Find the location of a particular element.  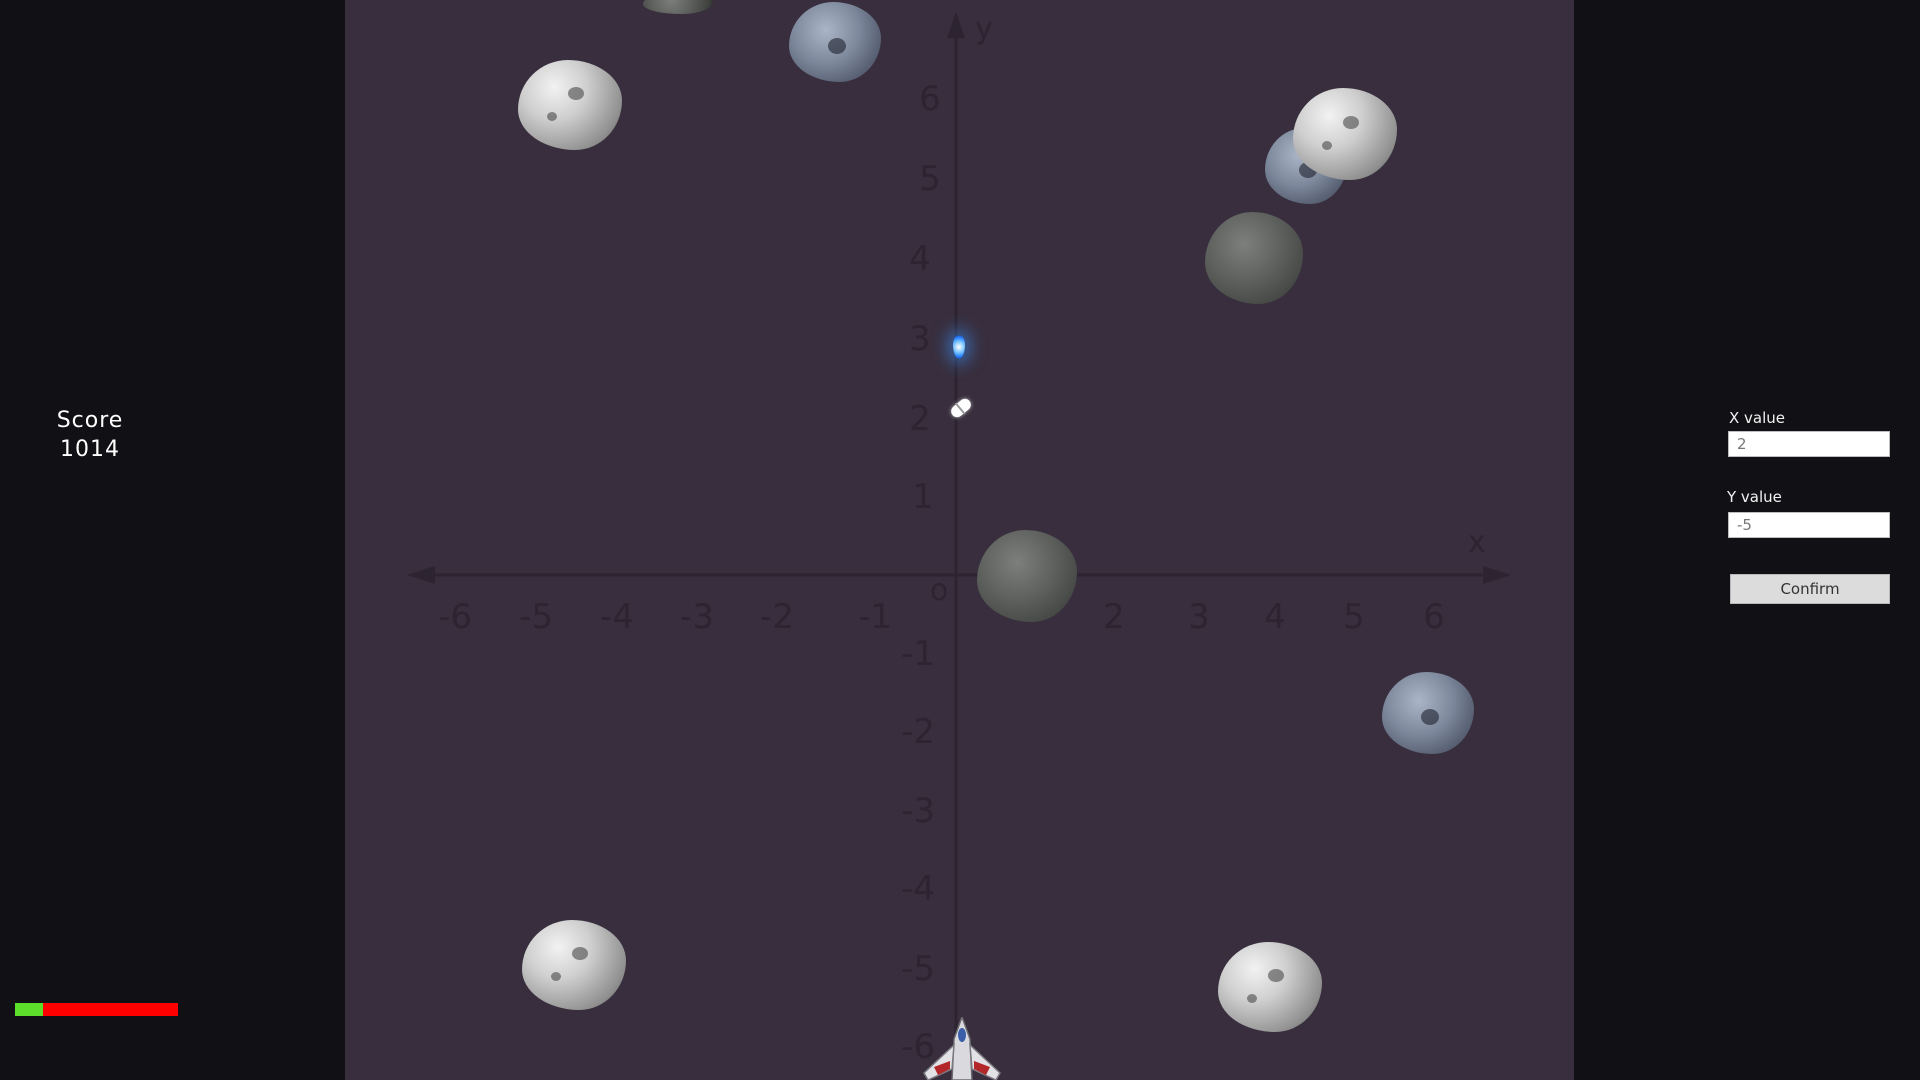

y-tick: -2 is located at coordinates (918, 732).